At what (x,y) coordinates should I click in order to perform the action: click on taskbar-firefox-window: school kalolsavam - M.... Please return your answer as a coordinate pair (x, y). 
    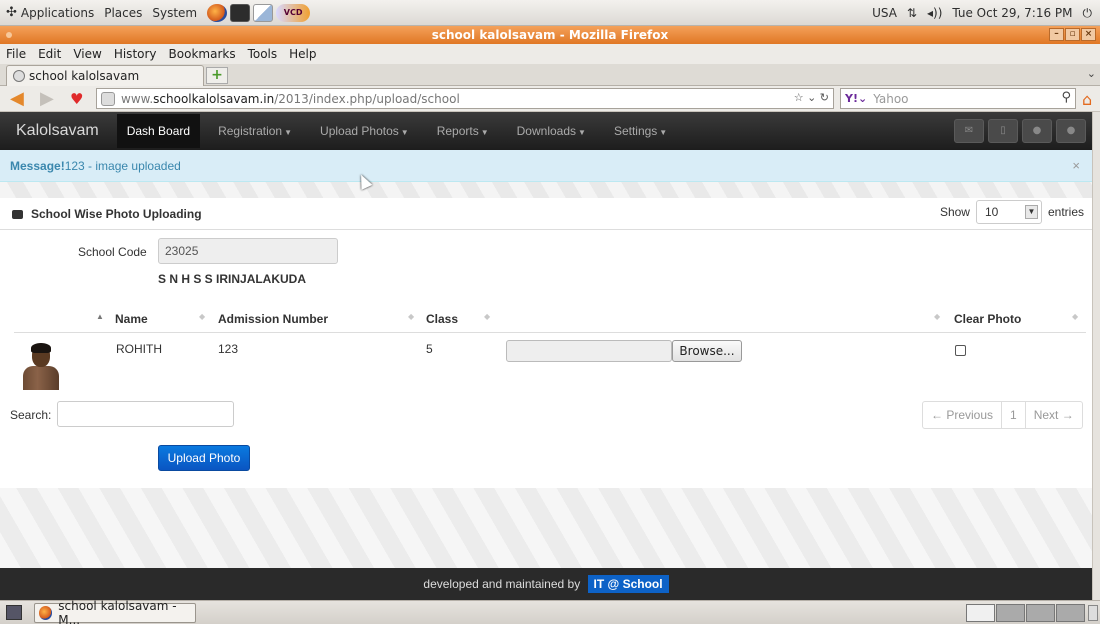
    Looking at the image, I should click on (115, 611).